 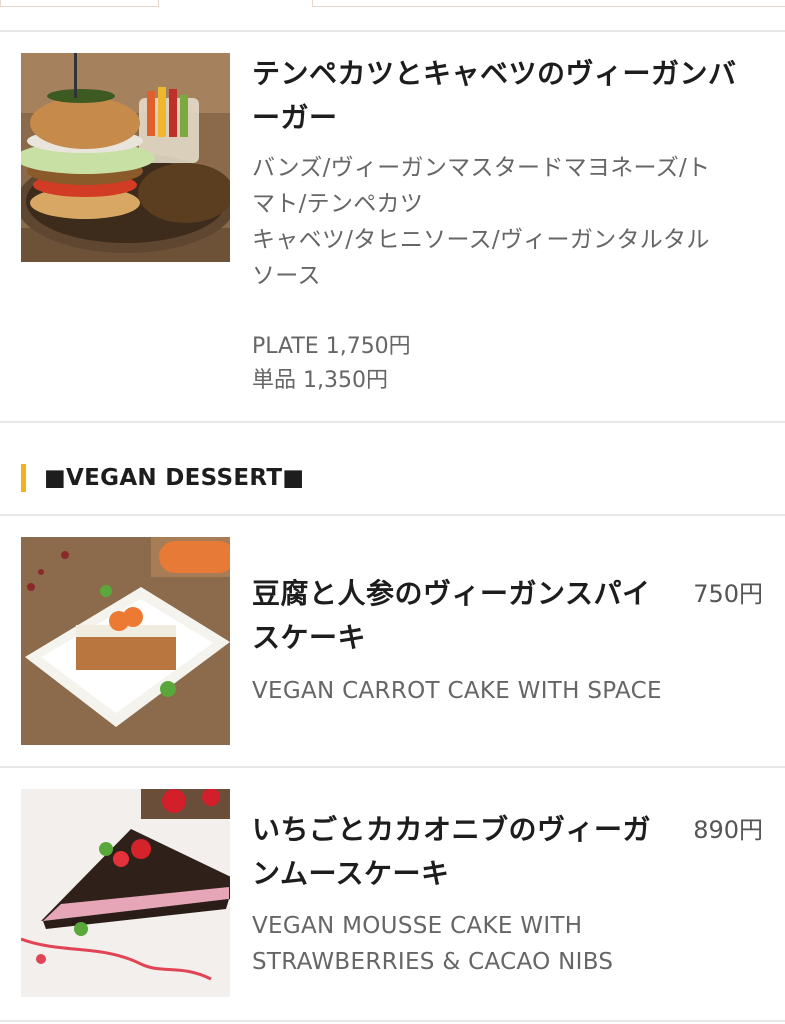 I want to click on item-name: テンペカツとキャベツのヴィーガンバ ーガー, so click(x=494, y=95).